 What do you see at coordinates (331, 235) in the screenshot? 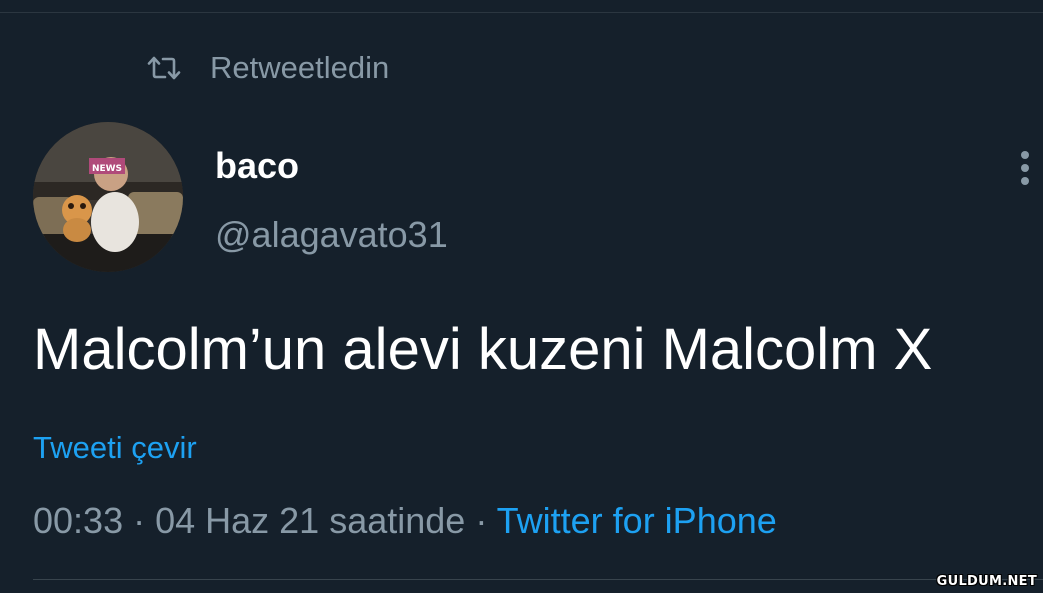
I see `author-handle: @alagavato31` at bounding box center [331, 235].